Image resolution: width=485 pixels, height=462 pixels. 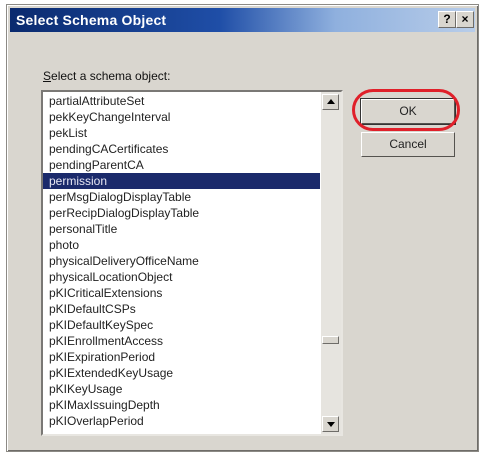 What do you see at coordinates (181, 197) in the screenshot?
I see `list-item: perMsgDialogDisplayTable` at bounding box center [181, 197].